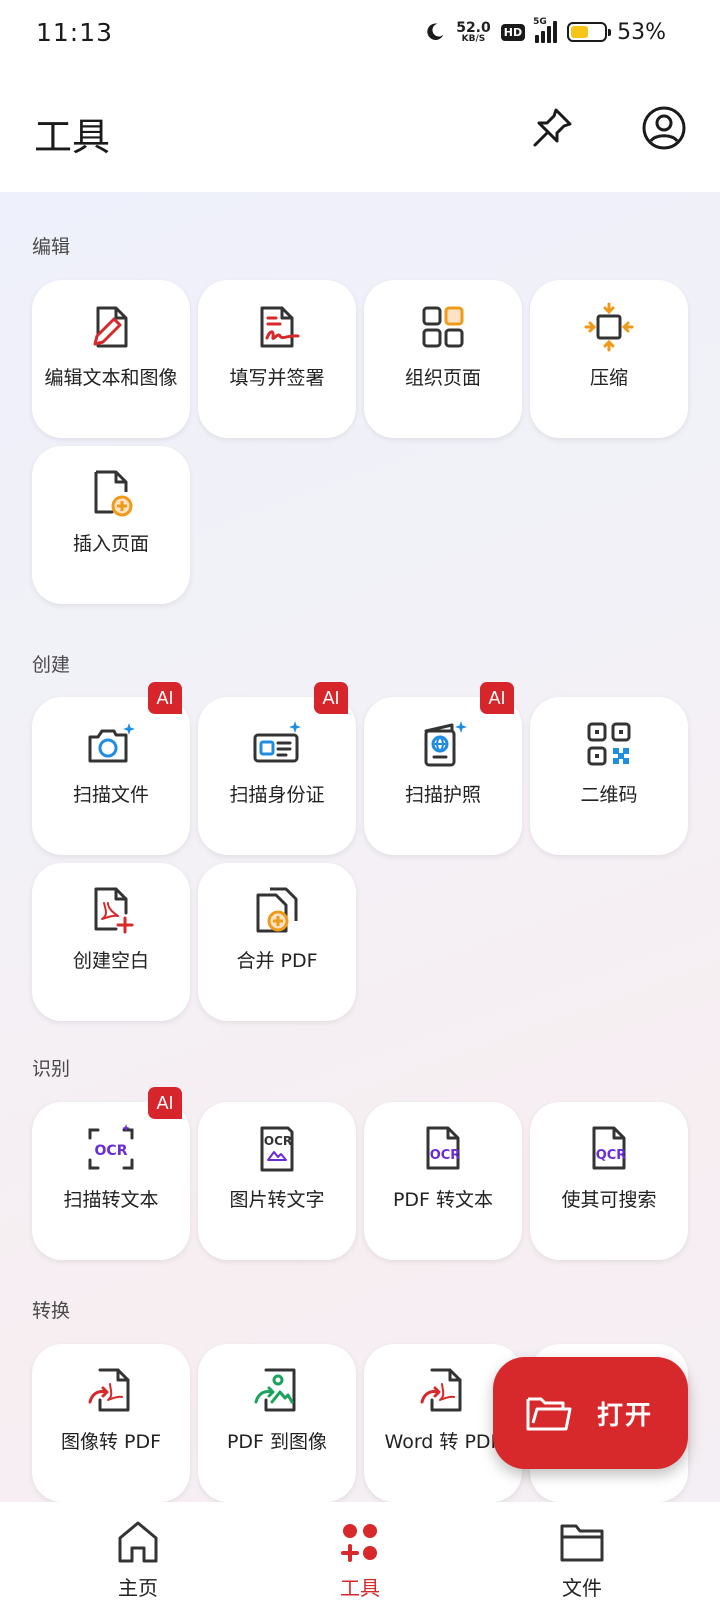  What do you see at coordinates (580, 32) in the screenshot?
I see `battery-fill` at bounding box center [580, 32].